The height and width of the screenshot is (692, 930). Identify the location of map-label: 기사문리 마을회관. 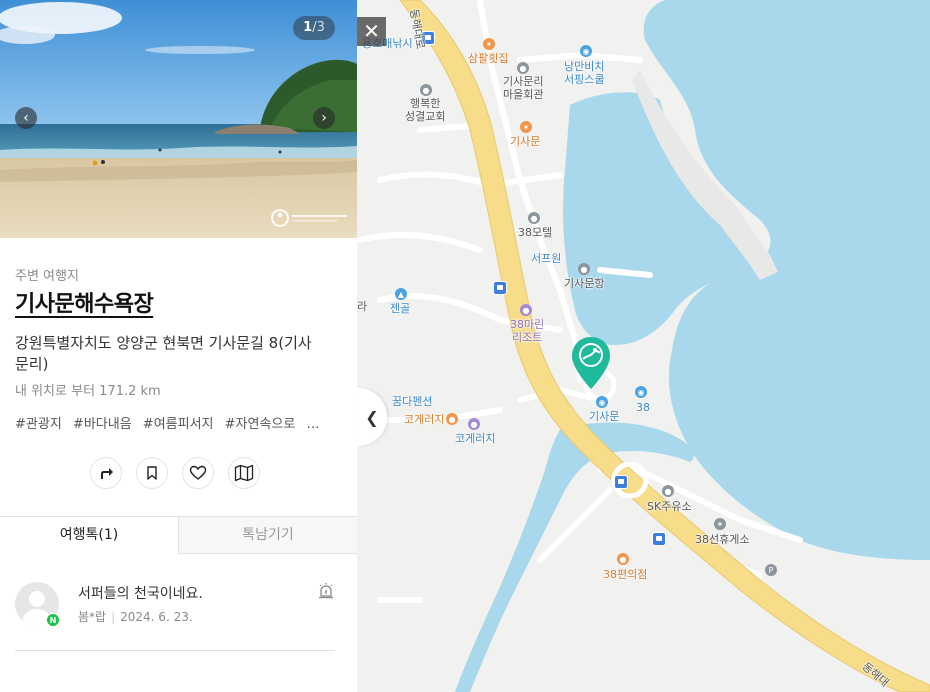
(523, 88).